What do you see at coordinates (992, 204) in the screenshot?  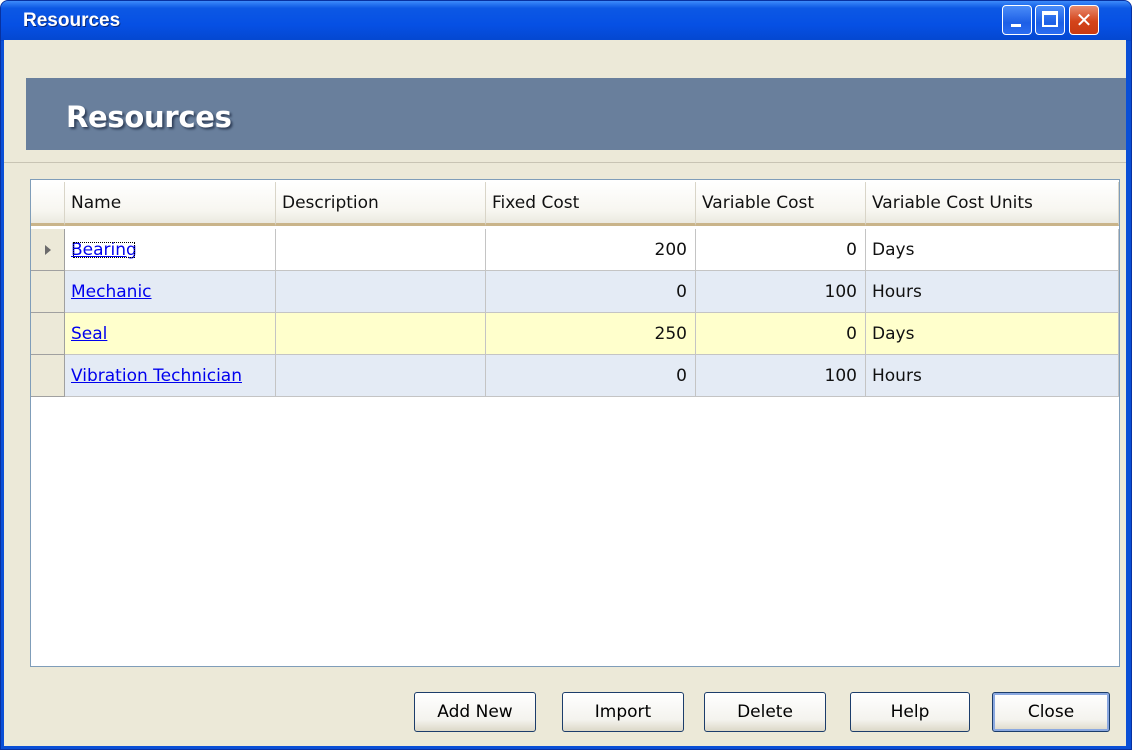 I see `column-header-variable-cost-units: Variable Cost Units` at bounding box center [992, 204].